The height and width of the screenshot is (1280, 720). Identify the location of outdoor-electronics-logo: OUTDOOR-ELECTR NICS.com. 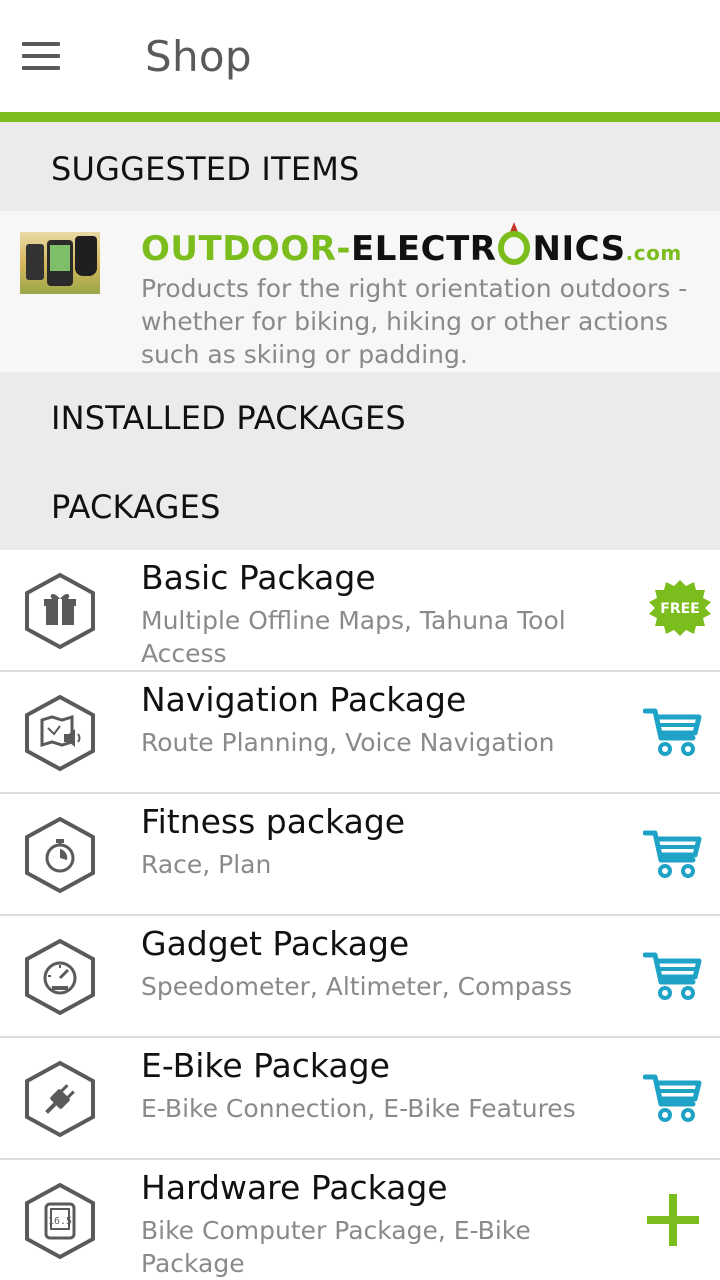
(411, 245).